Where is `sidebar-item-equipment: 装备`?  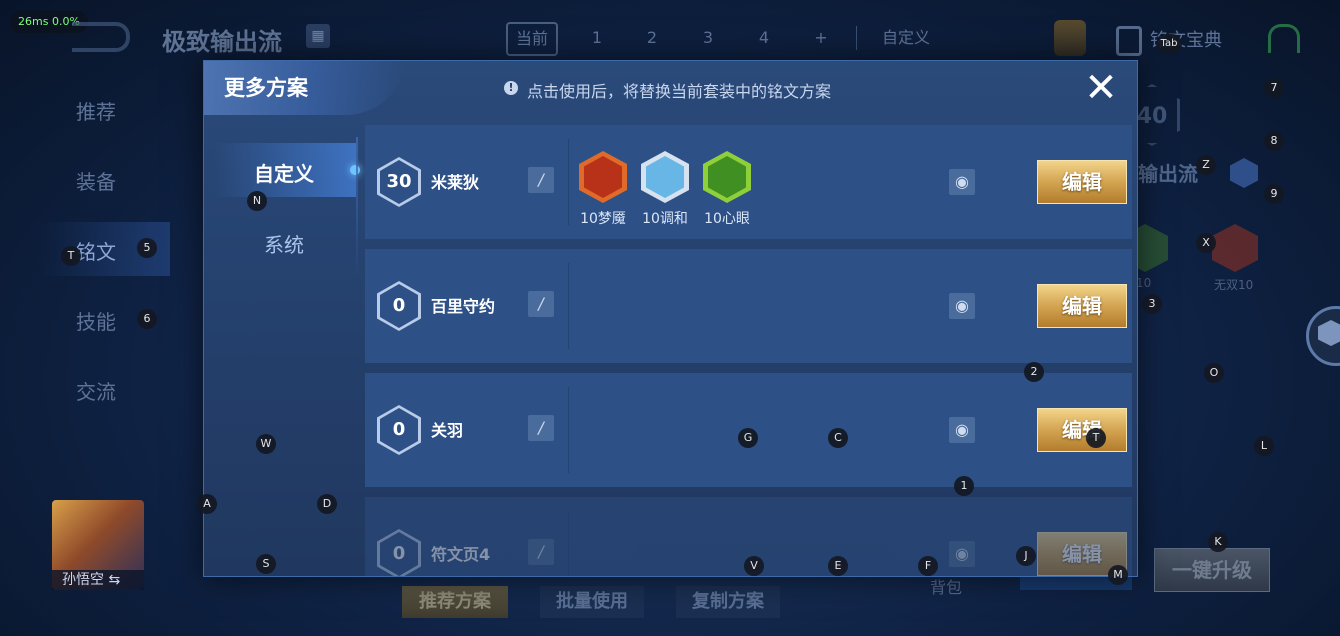 sidebar-item-equipment: 装备 is located at coordinates (96, 180).